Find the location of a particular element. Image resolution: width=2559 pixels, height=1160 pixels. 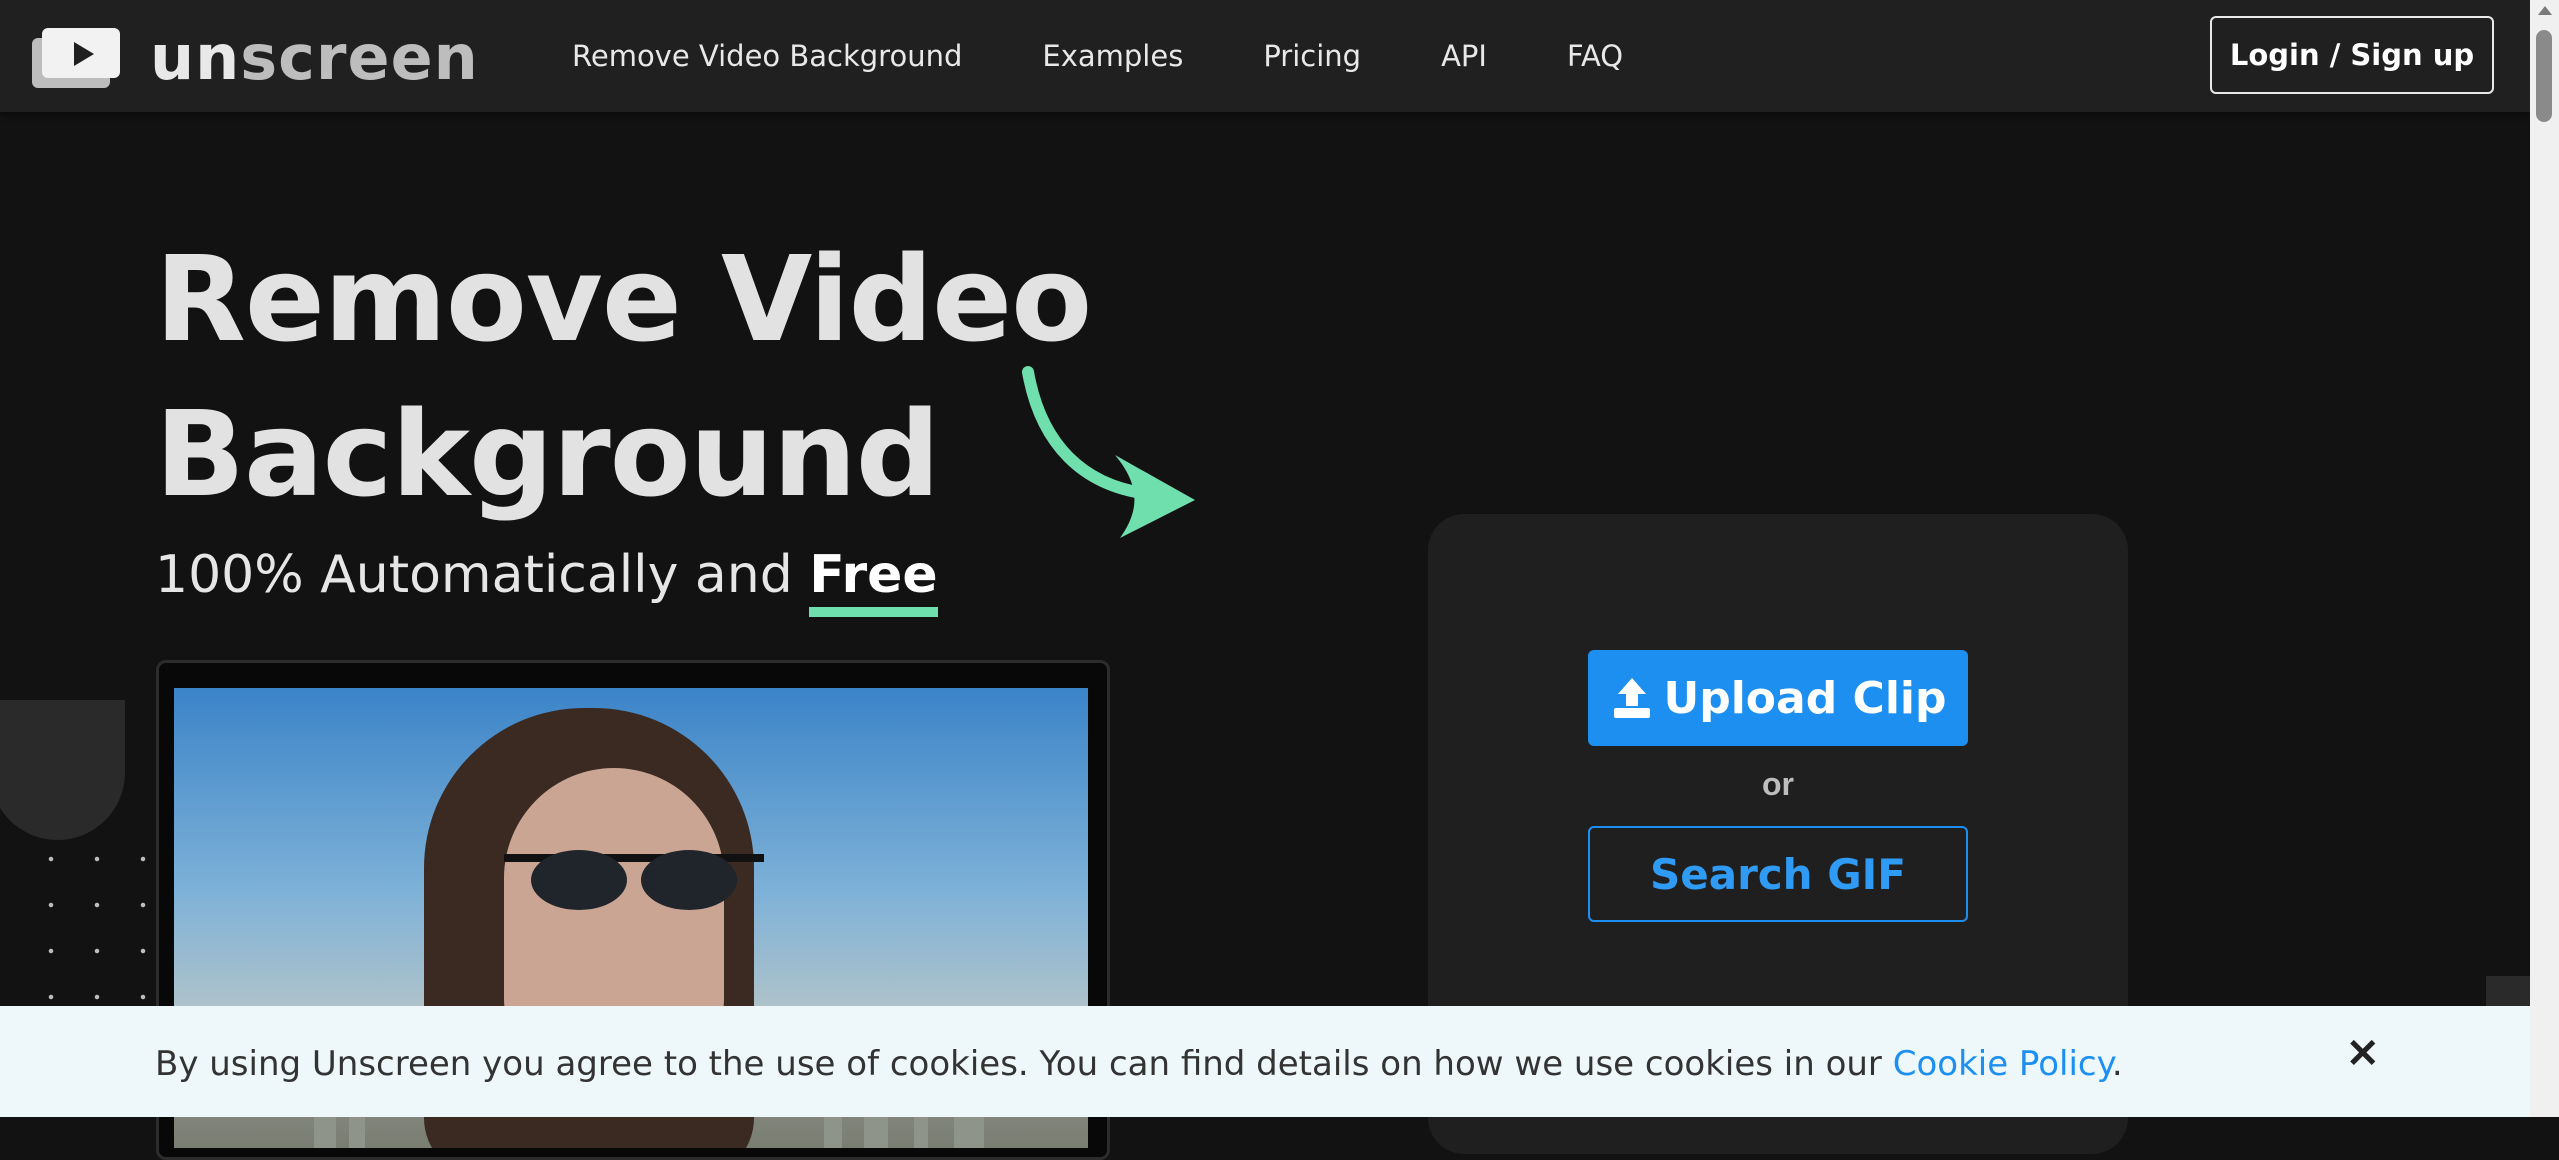

hero-title-line-2: Background is located at coordinates (547, 454).